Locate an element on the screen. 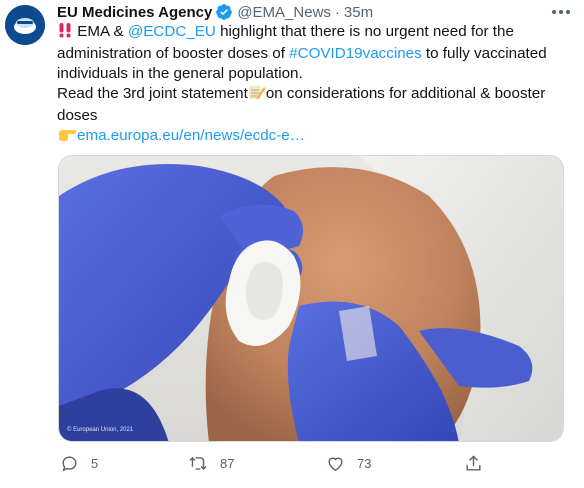 The width and height of the screenshot is (584, 488). reply-button: 5 is located at coordinates (79, 463).